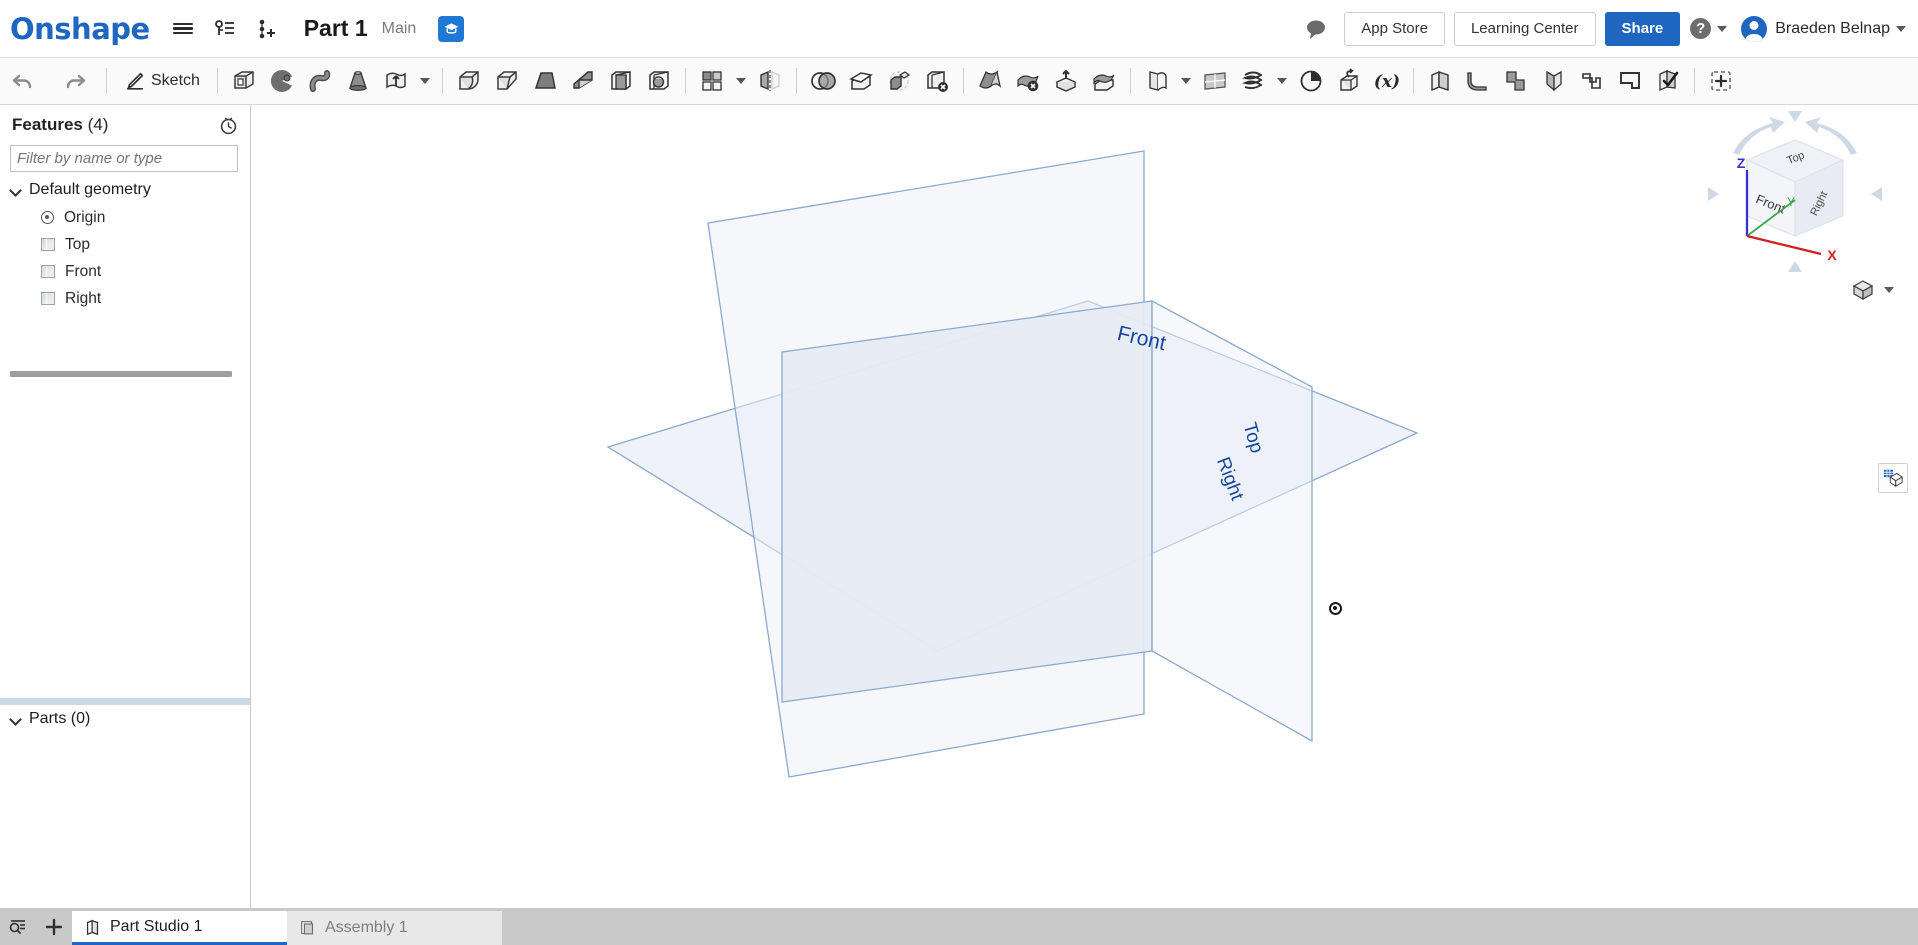 Image resolution: width=1918 pixels, height=945 pixels. I want to click on hamburger-menu-icon, so click(183, 29).